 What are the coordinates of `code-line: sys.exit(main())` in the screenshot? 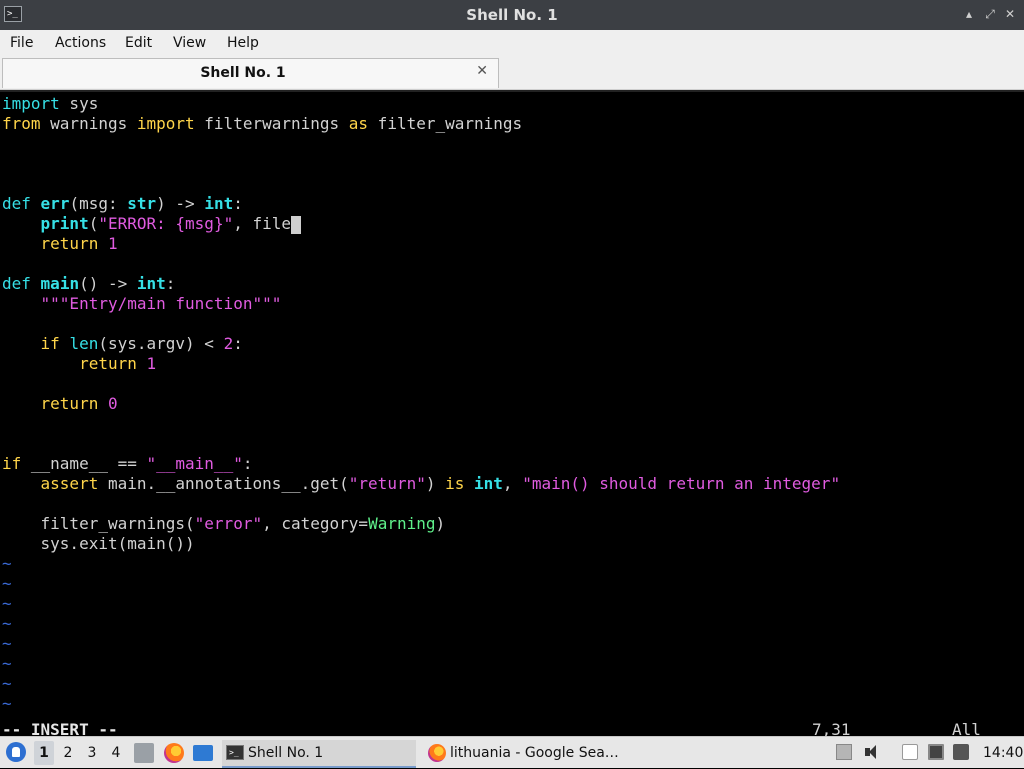 It's located at (98, 544).